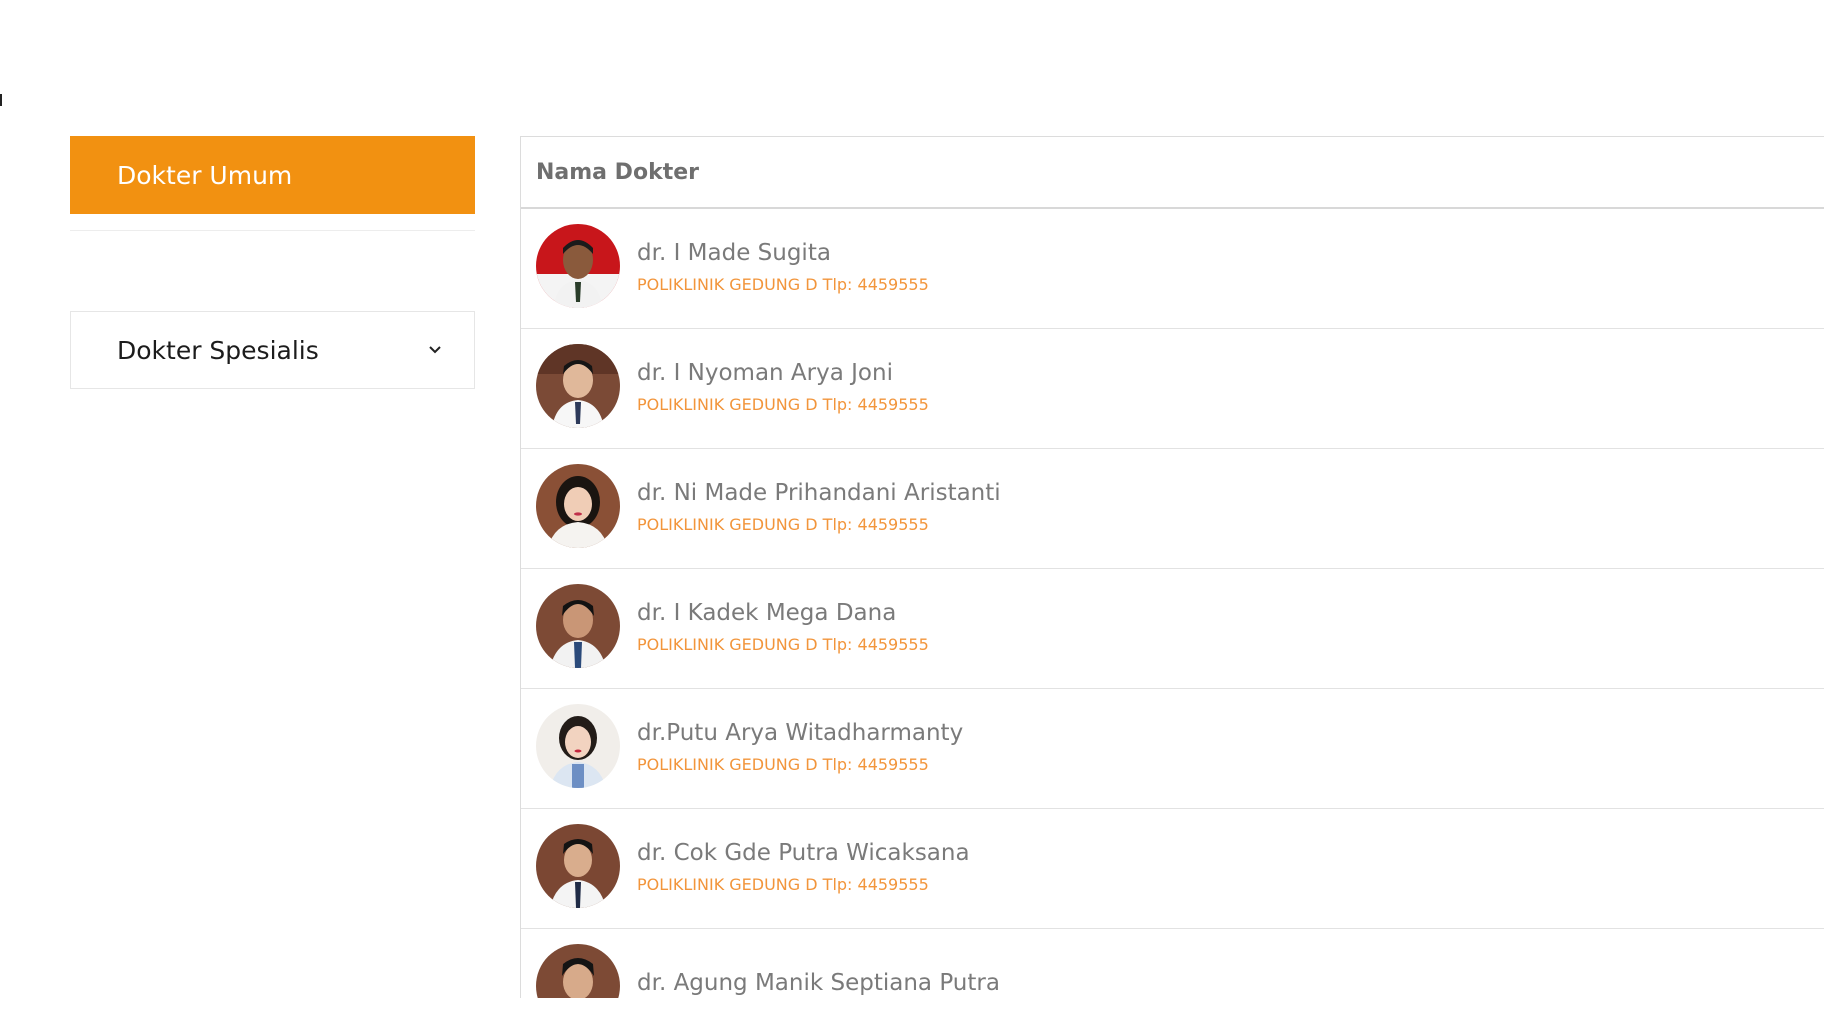  What do you see at coordinates (1, 100) in the screenshot?
I see `edge-mark` at bounding box center [1, 100].